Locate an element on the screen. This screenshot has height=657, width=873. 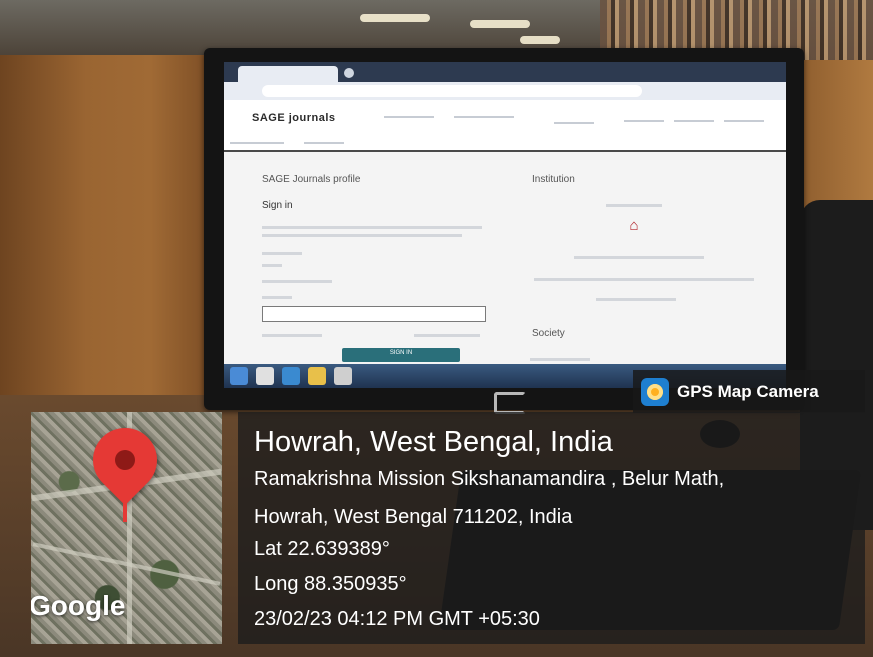
profile-panel: SAGE Journals profile Sign in SIGN IN is located at coordinates (378, 273).